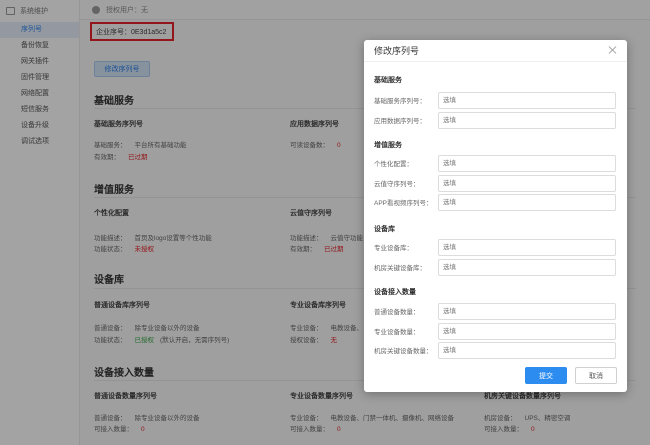  What do you see at coordinates (397, 332) in the screenshot?
I see `field-label: 专业设备数量：` at bounding box center [397, 332].